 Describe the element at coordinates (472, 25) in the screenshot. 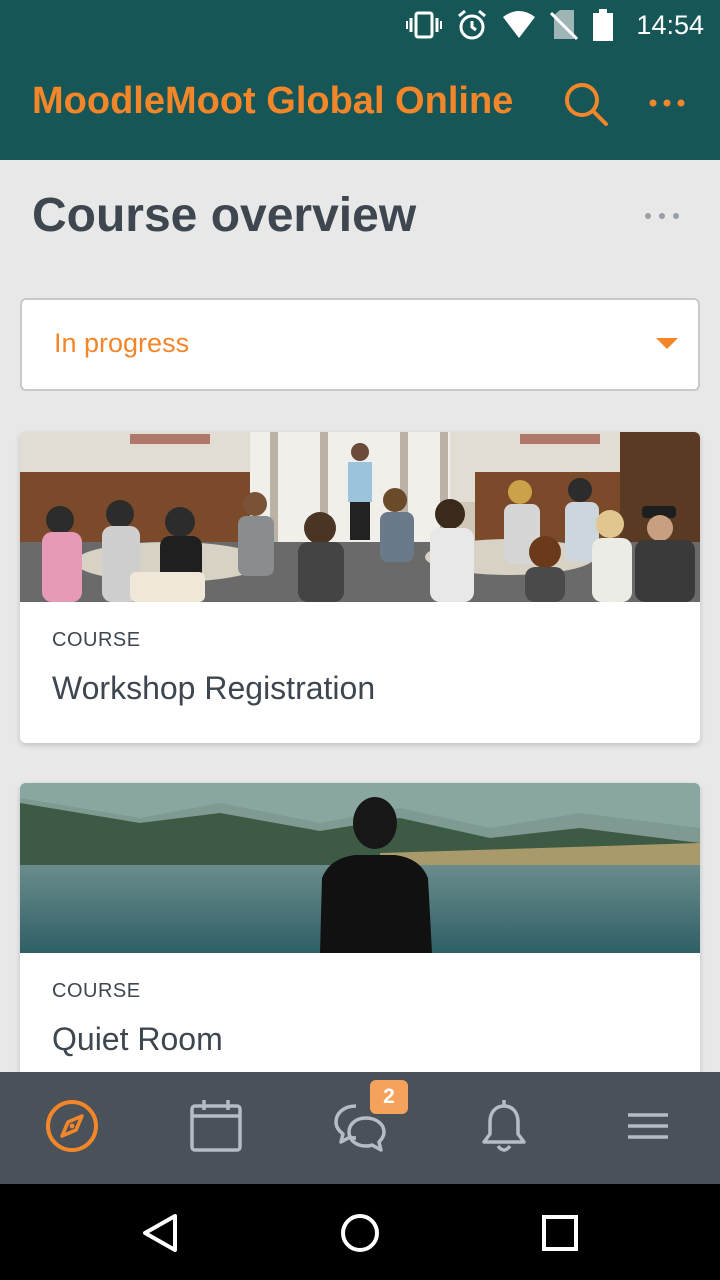

I see `alarm-icon` at that location.